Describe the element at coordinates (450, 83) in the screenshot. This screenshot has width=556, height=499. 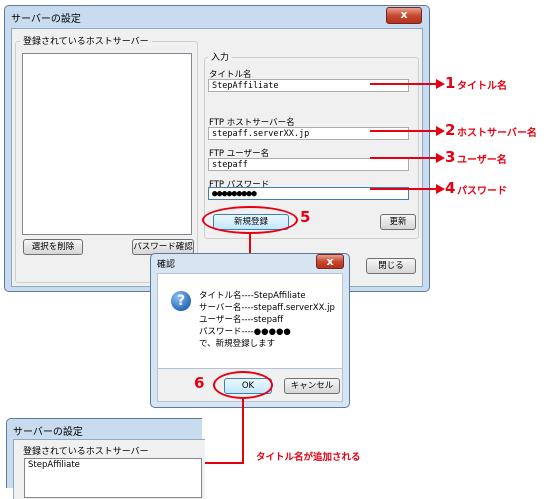
I see `annotation-number-1: 1` at that location.